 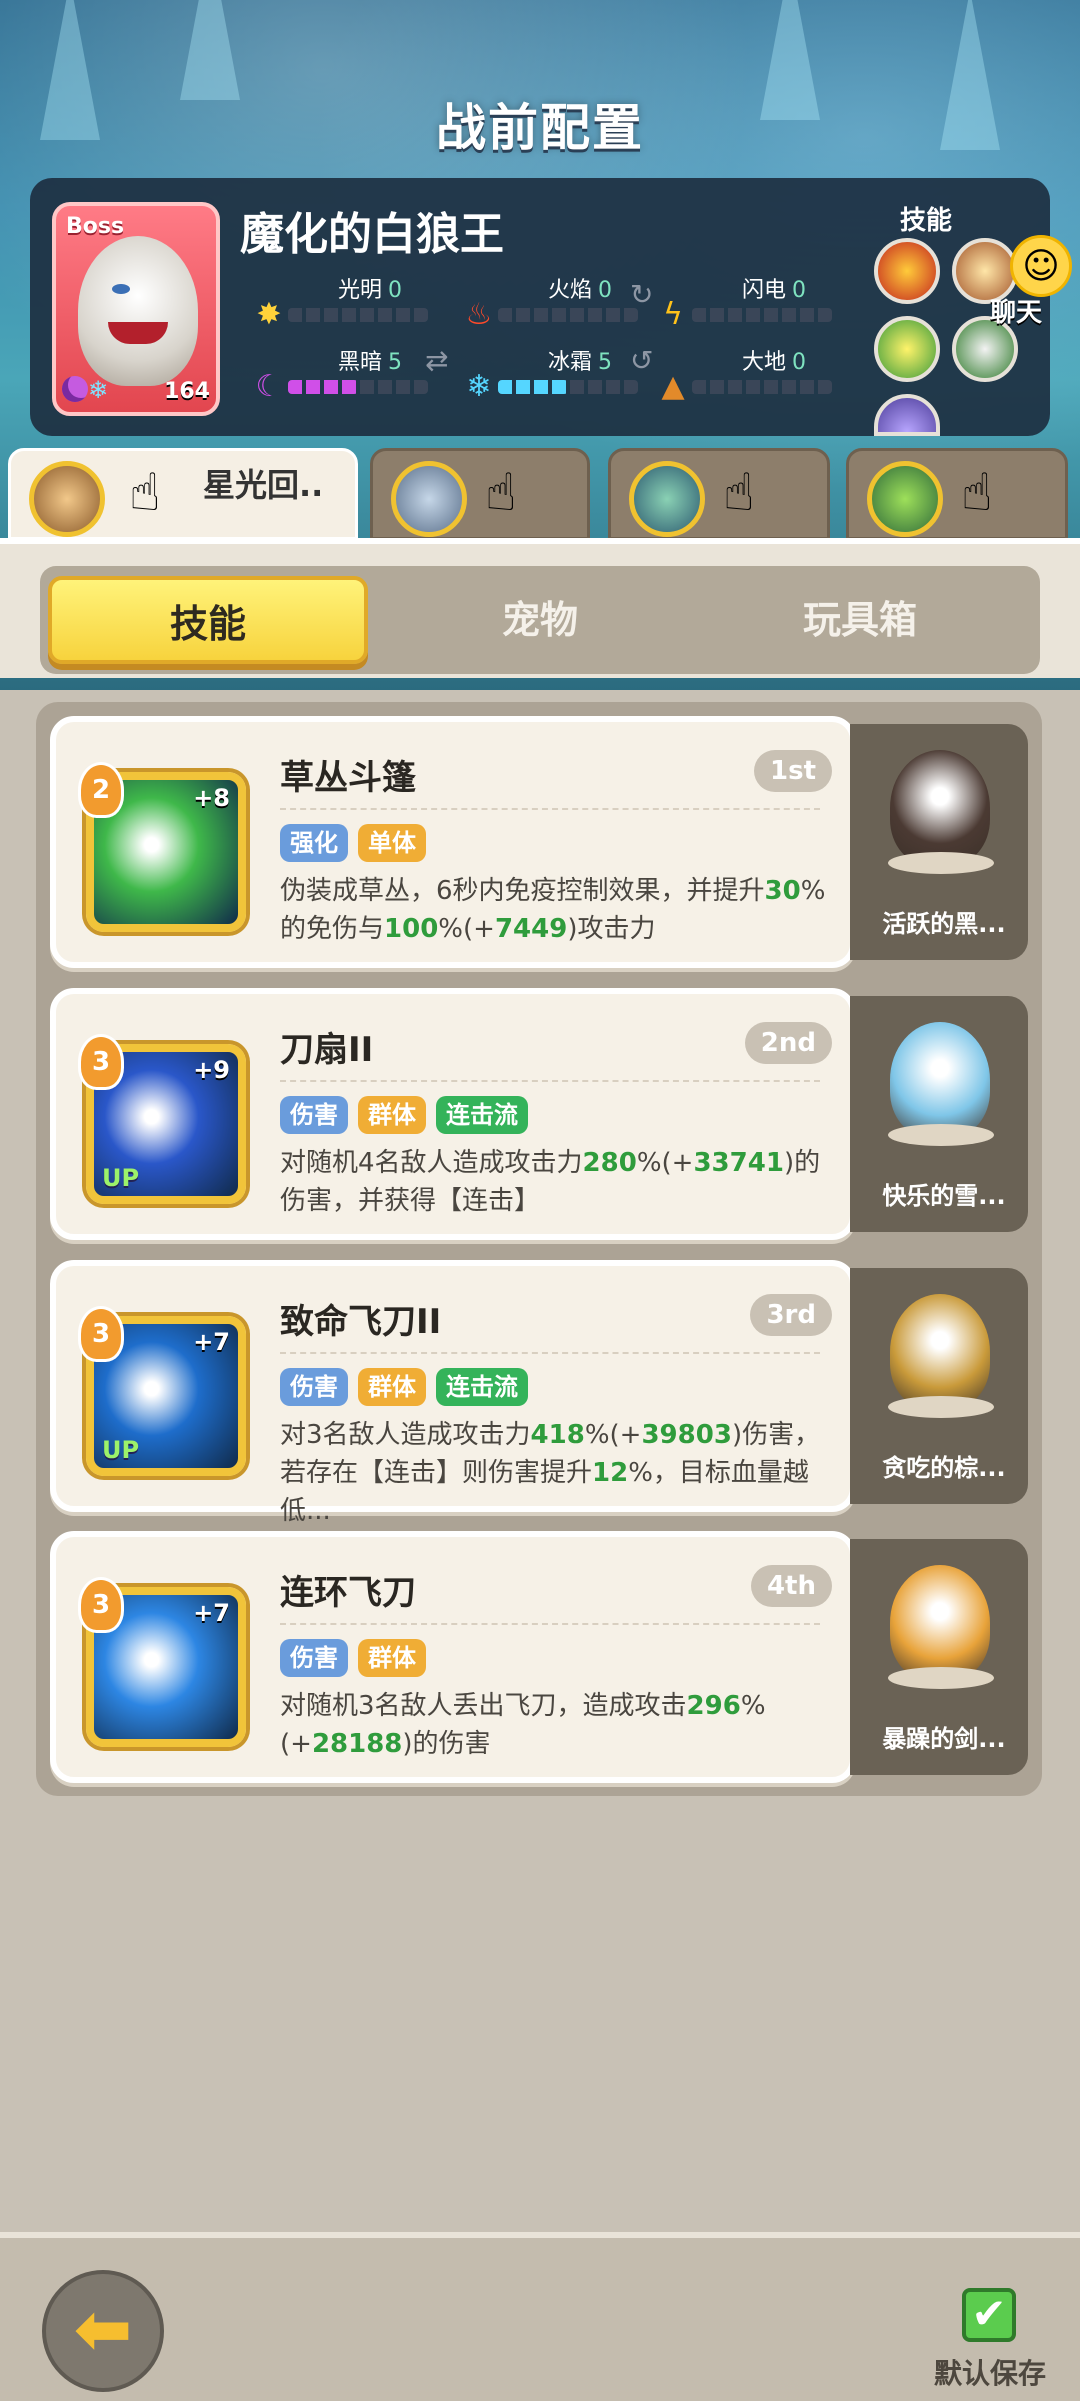 I want to click on skill-desc-part: 伪装成草丛，6秒内免疫控制效果，并提升, so click(x=522, y=891).